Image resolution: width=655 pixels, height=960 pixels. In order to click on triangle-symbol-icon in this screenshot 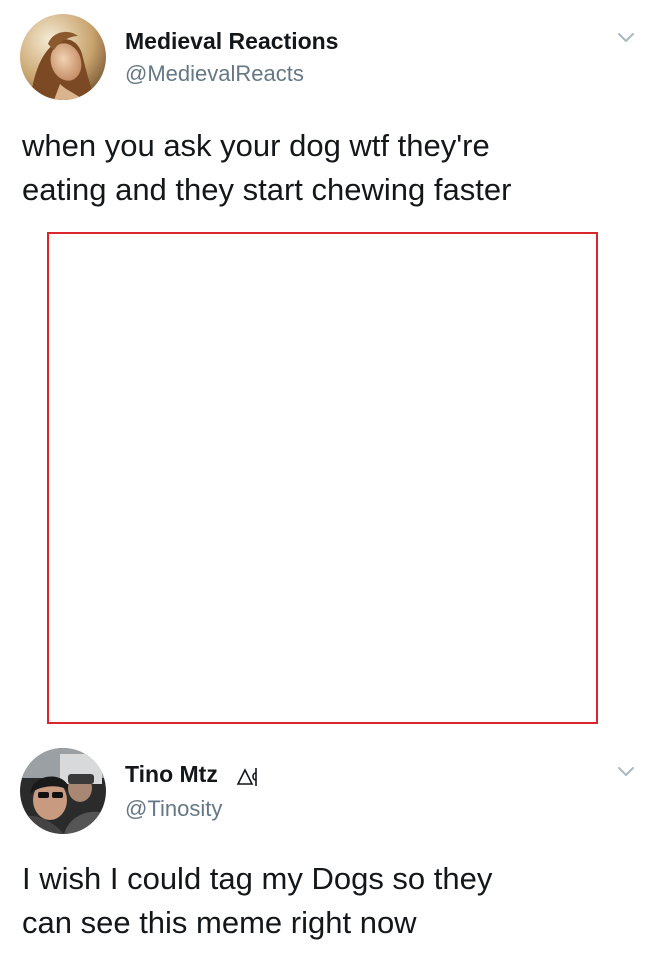, I will do `click(249, 776)`.